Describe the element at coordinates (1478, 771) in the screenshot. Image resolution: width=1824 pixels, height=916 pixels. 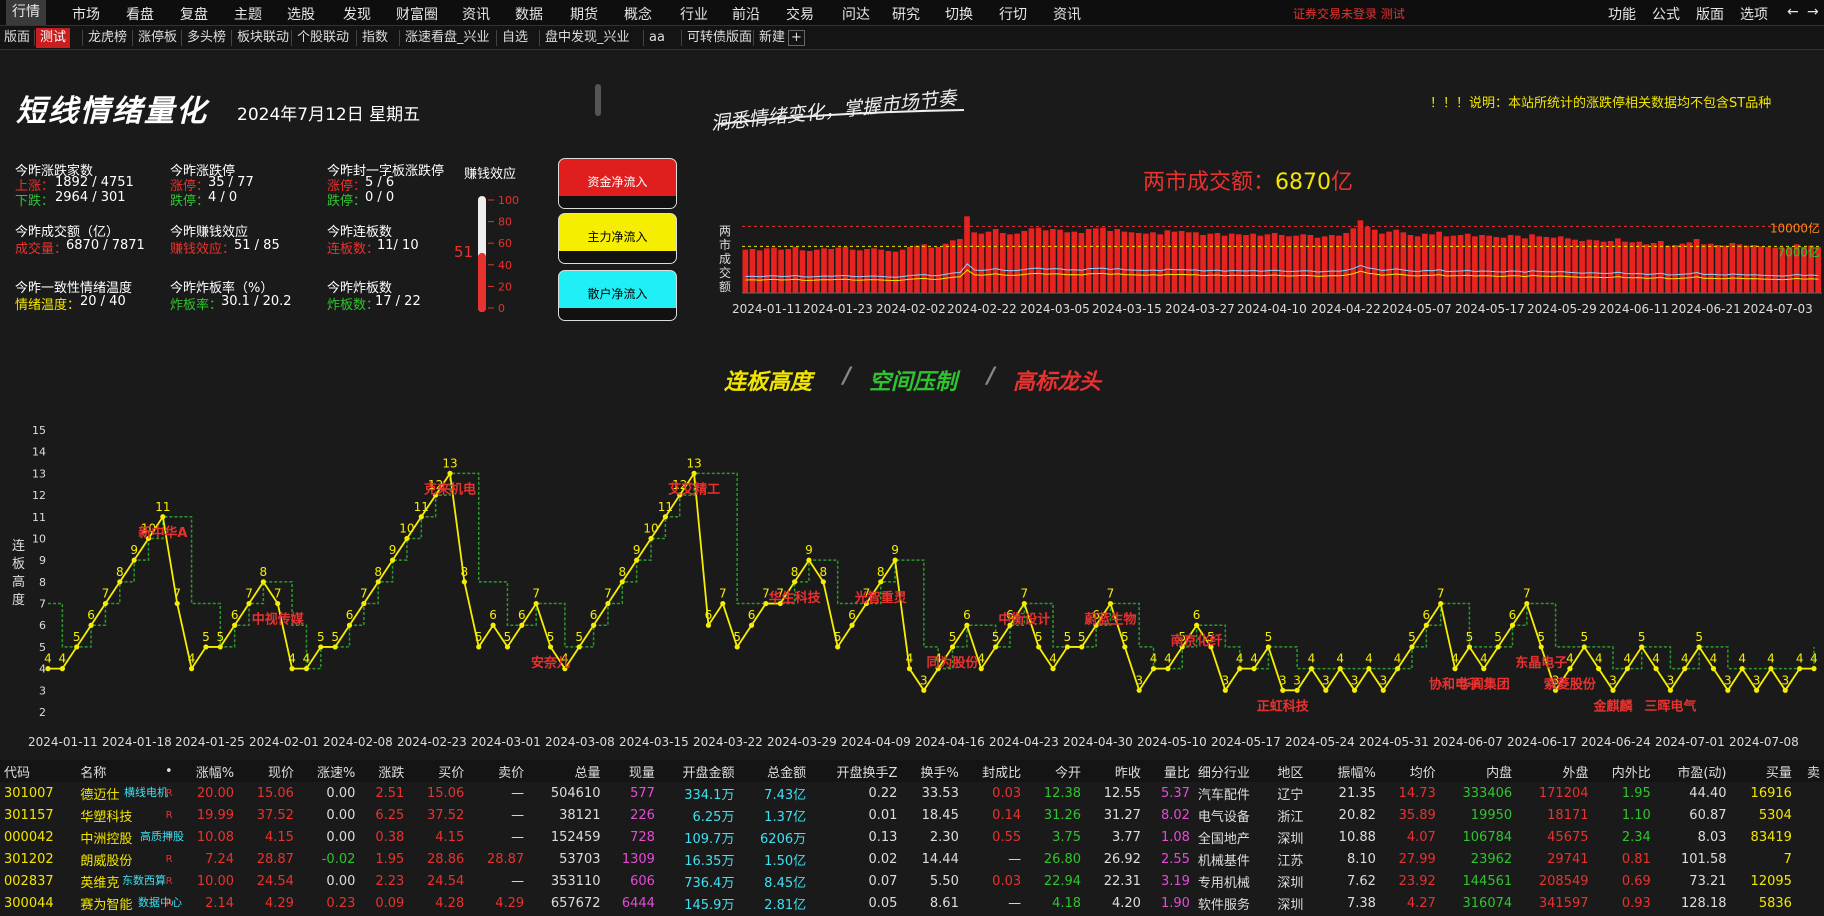
I see `col-header-23: 内盘` at that location.